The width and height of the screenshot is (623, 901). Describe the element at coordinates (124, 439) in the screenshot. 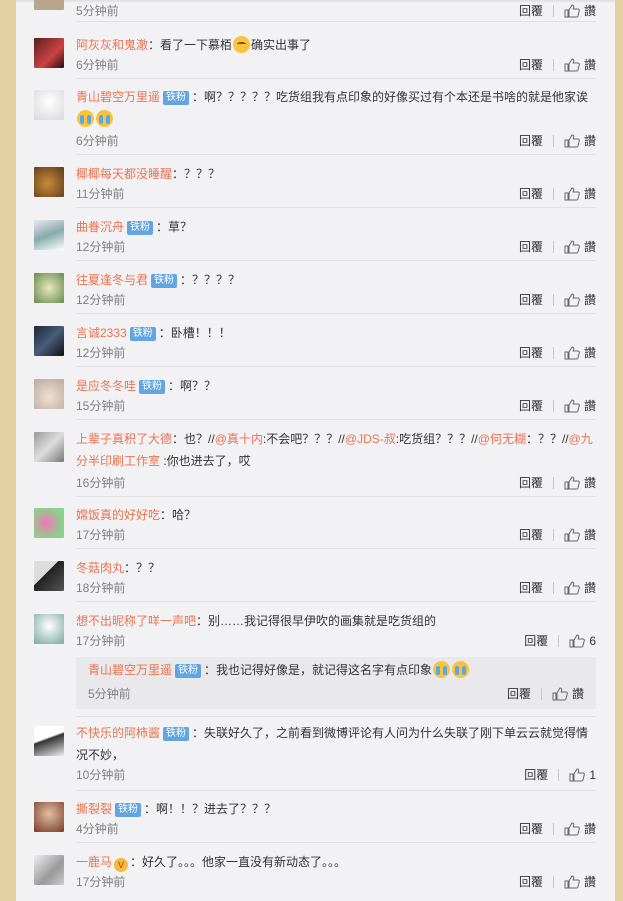

I see `comment-username: 上辈子真积了大德` at that location.